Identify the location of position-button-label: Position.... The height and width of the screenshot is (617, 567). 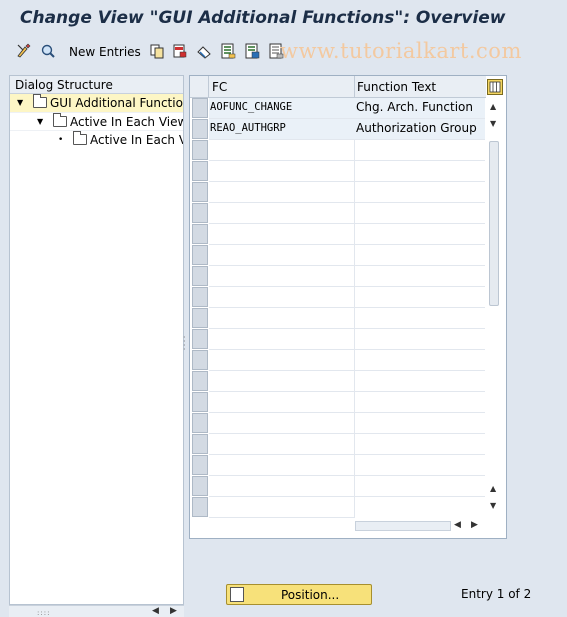
(310, 595).